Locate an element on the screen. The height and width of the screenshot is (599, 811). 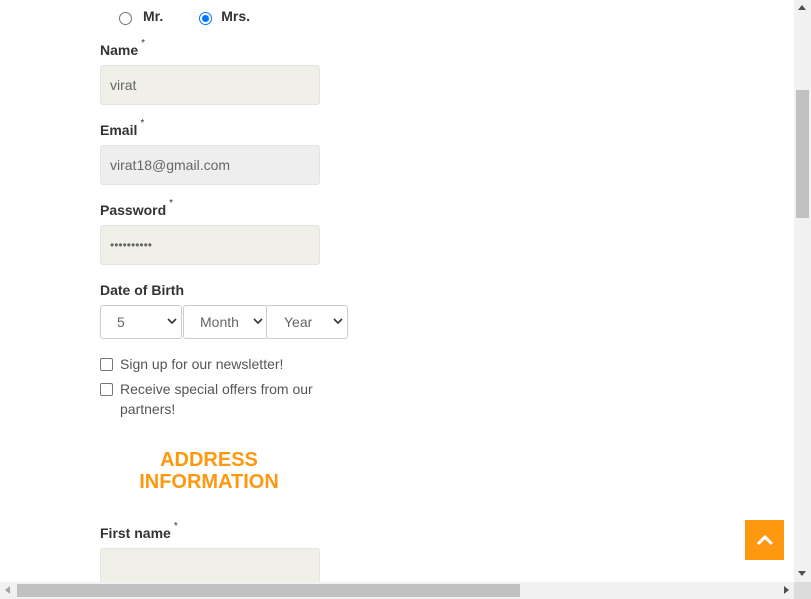
radio-mr is located at coordinates (125, 18).